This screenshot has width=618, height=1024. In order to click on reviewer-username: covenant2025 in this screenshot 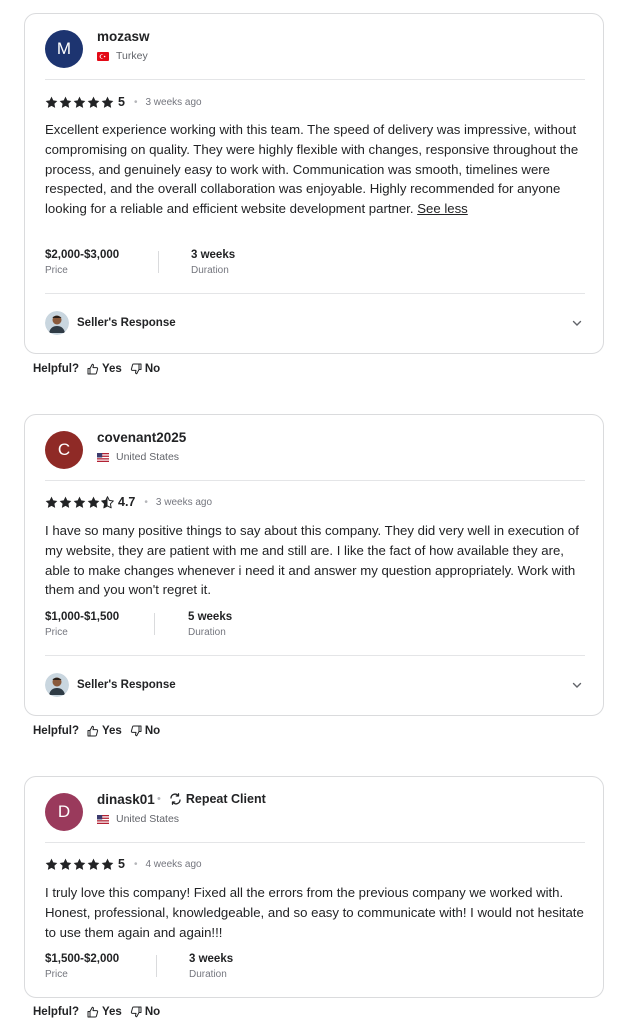, I will do `click(141, 437)`.